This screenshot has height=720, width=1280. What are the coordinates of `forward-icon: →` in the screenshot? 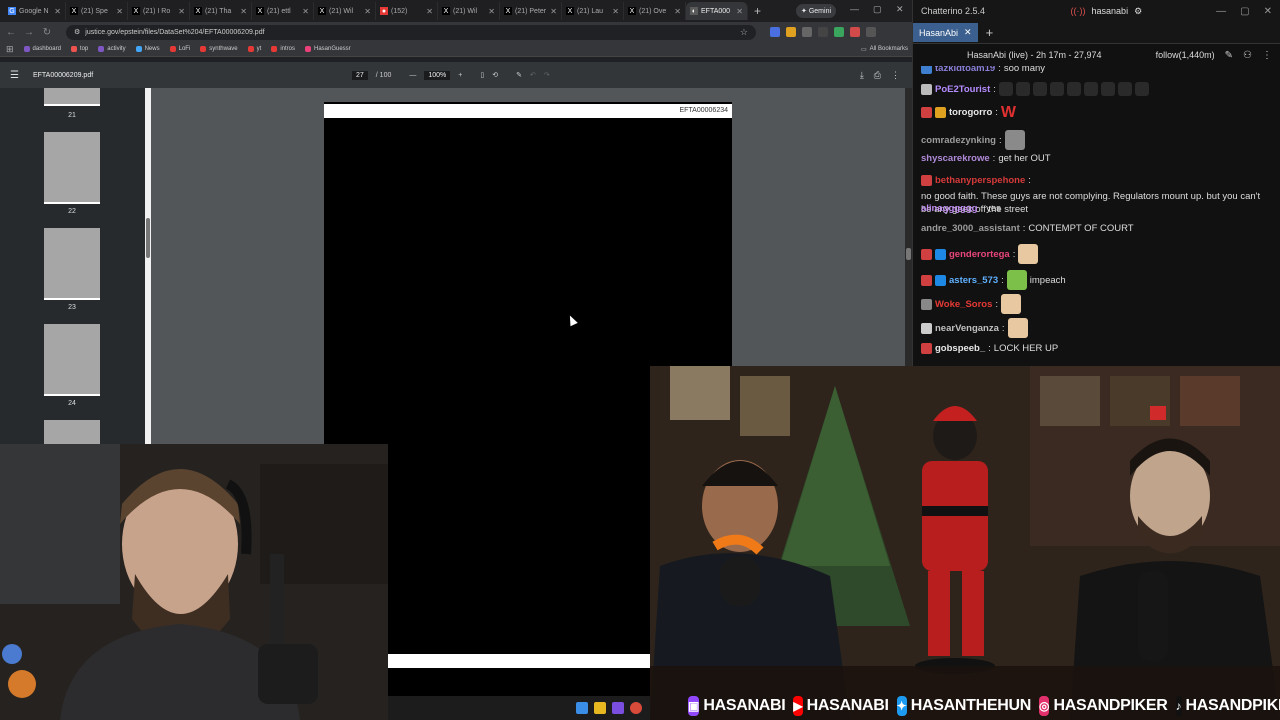 It's located at (29, 32).